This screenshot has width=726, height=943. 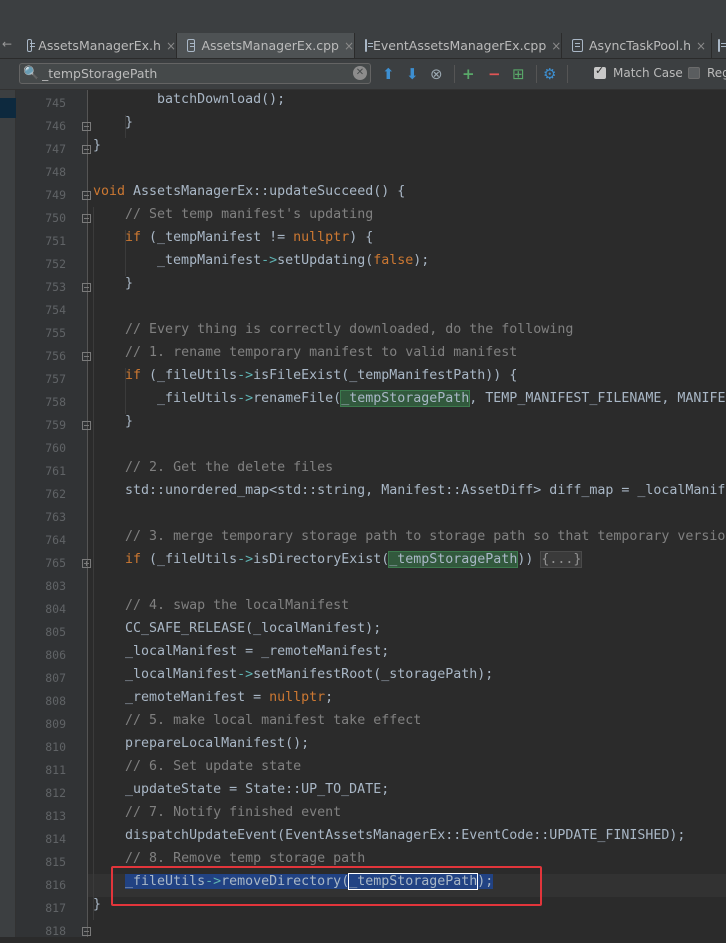 What do you see at coordinates (55, 241) in the screenshot?
I see `line-number: 751` at bounding box center [55, 241].